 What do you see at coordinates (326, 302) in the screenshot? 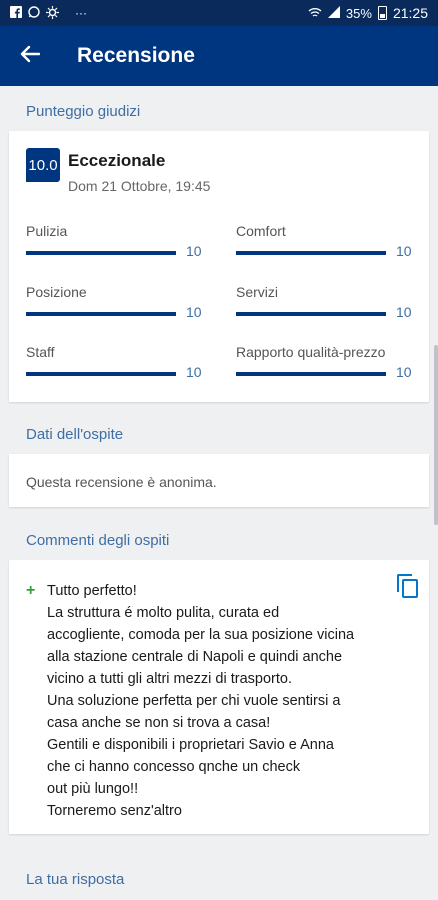
I see `category-services: Servizi 10` at bounding box center [326, 302].